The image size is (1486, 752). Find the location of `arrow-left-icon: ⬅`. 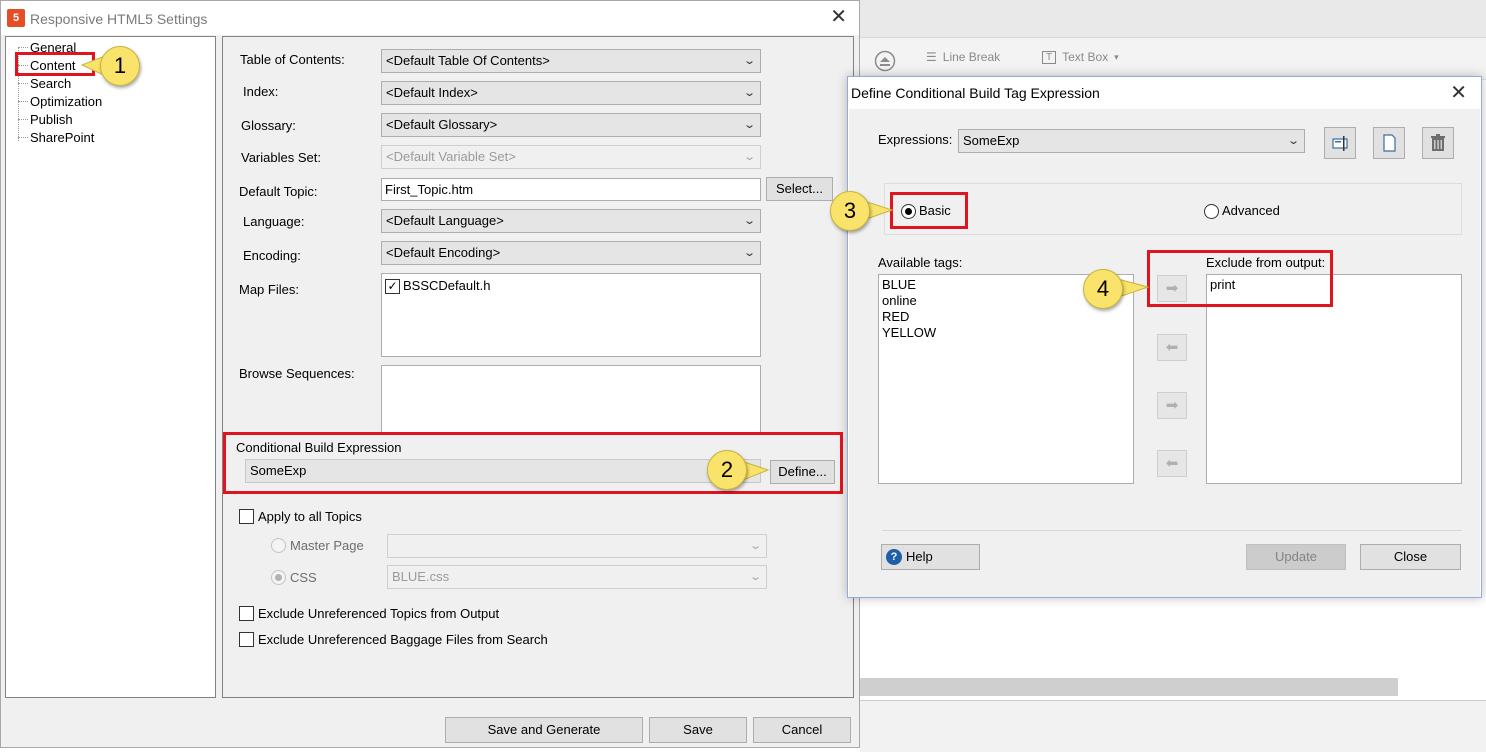

arrow-left-icon: ⬅ is located at coordinates (1172, 347).